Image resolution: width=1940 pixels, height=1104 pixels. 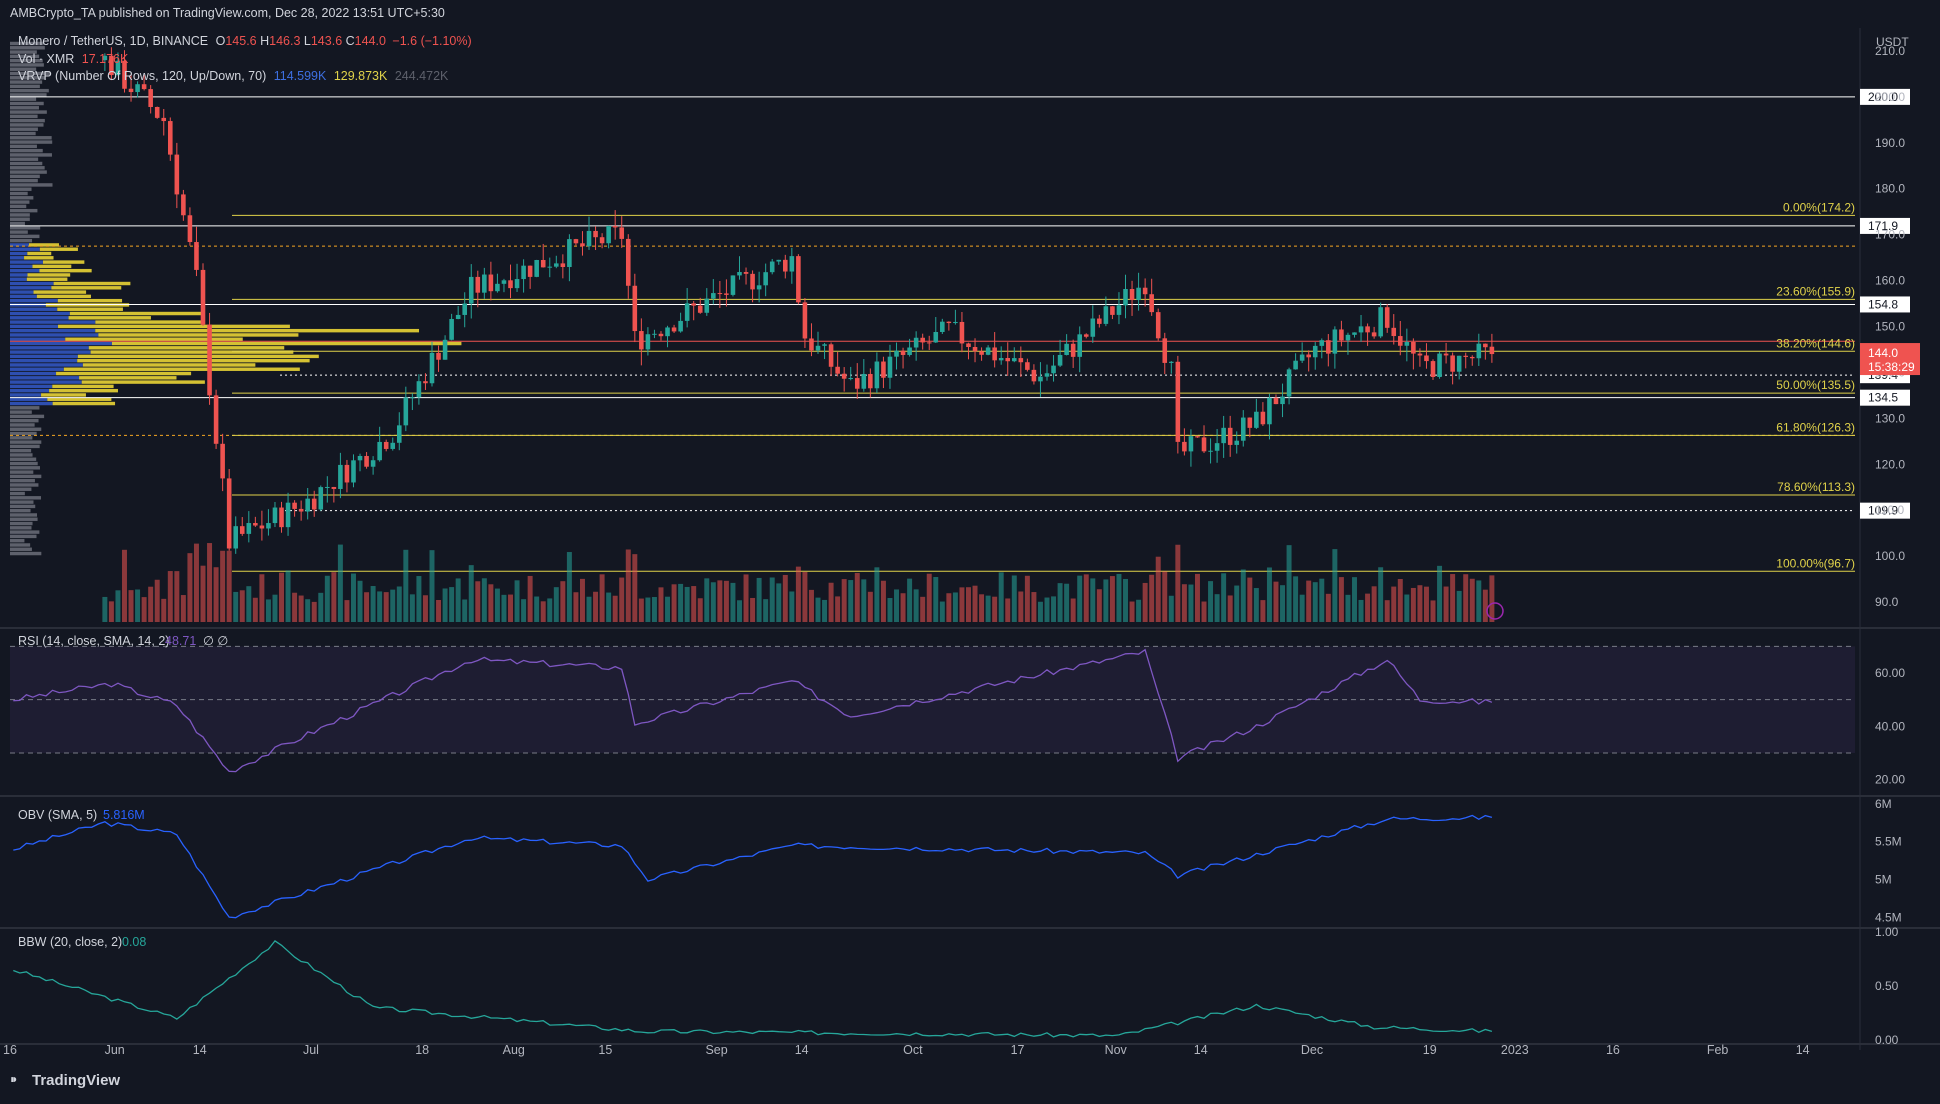 I want to click on time-axis-tick: 17, so click(x=1018, y=1050).